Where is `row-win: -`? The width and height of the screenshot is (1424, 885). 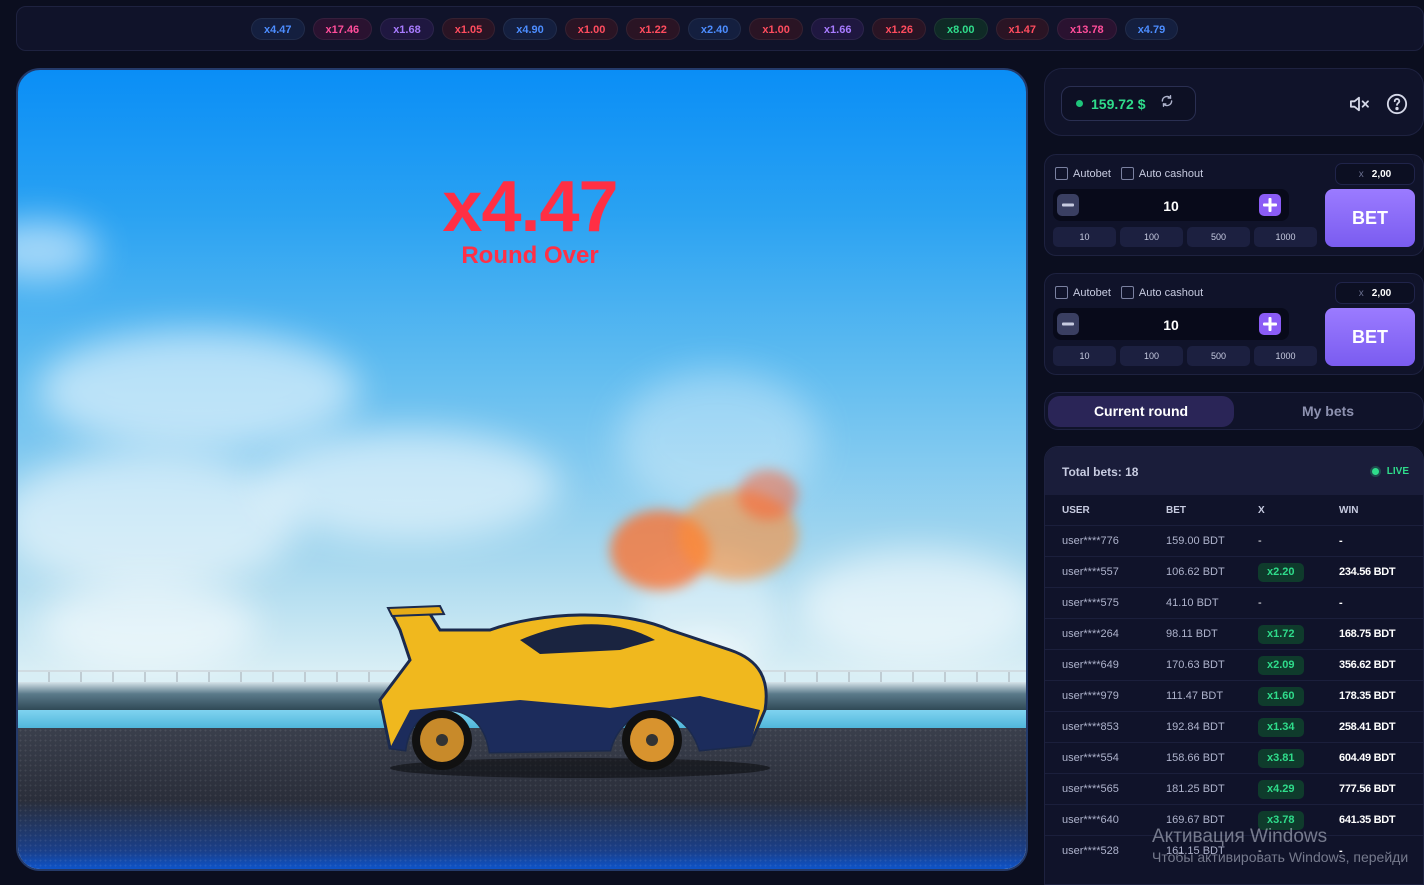
row-win: - is located at coordinates (1341, 603).